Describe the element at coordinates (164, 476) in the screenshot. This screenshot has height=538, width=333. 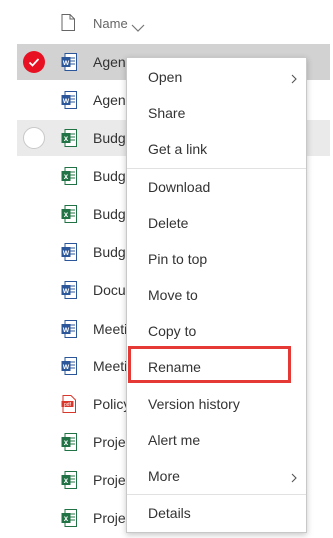
I see `menu-item-label: More` at that location.